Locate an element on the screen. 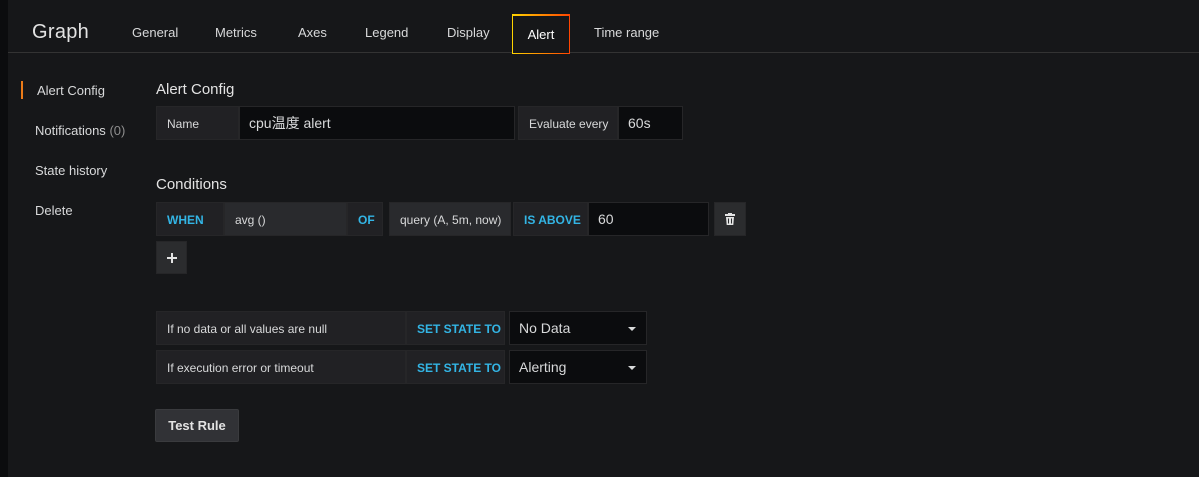 The image size is (1199, 477). exec-error-state-value: Alerting is located at coordinates (543, 367).